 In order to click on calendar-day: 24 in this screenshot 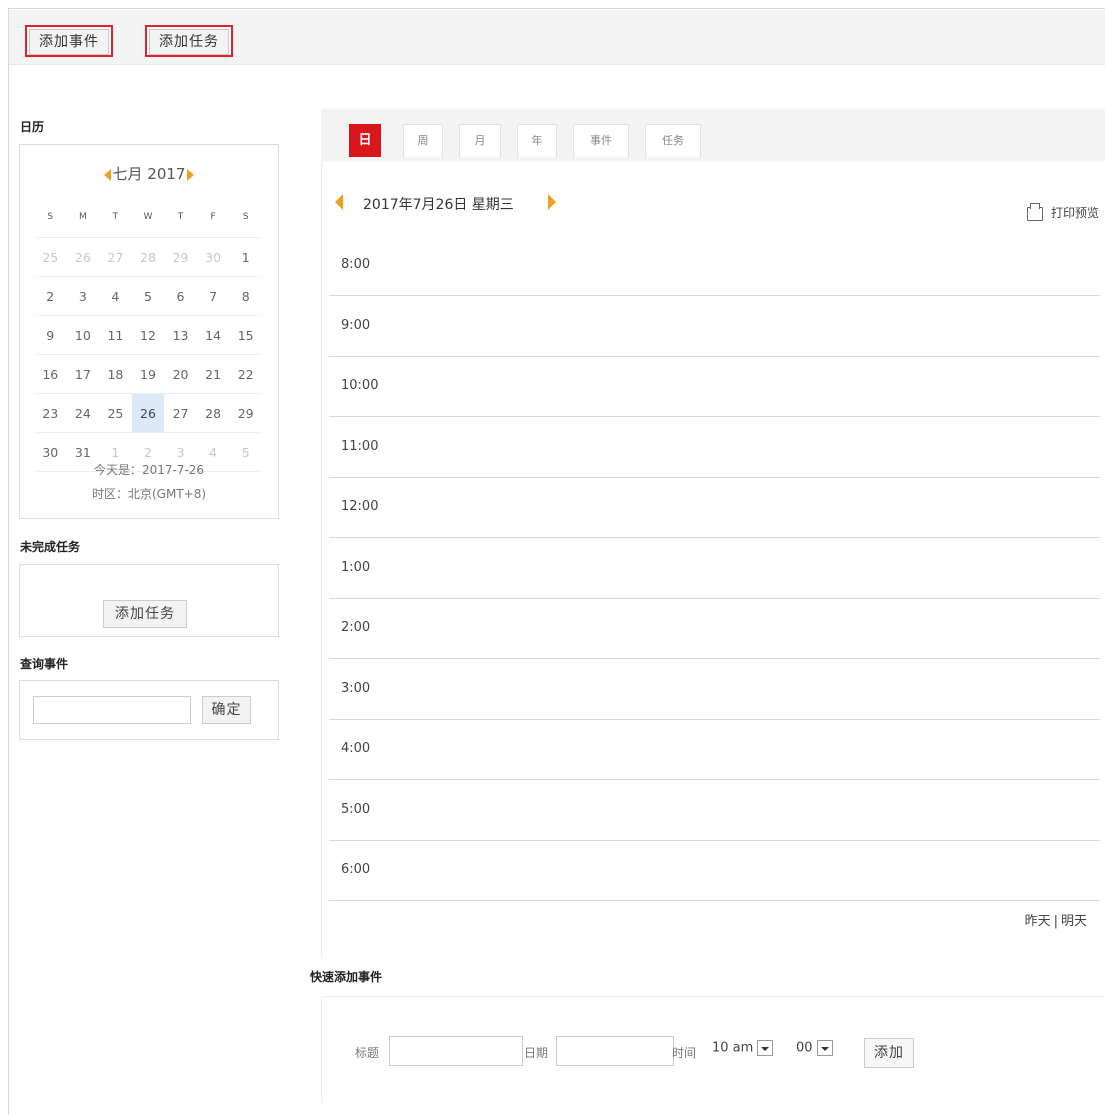, I will do `click(83, 413)`.